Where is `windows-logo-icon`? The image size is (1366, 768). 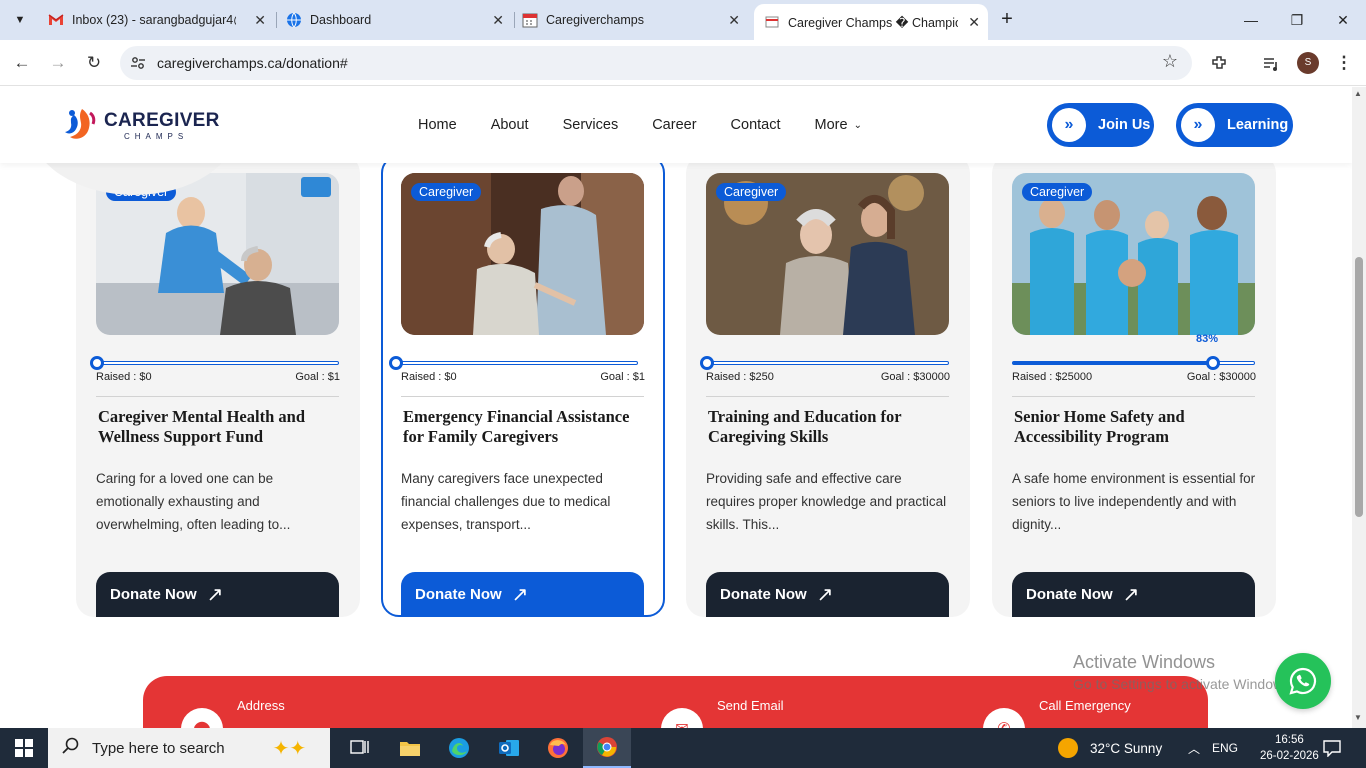
windows-logo-icon is located at coordinates (24, 748).